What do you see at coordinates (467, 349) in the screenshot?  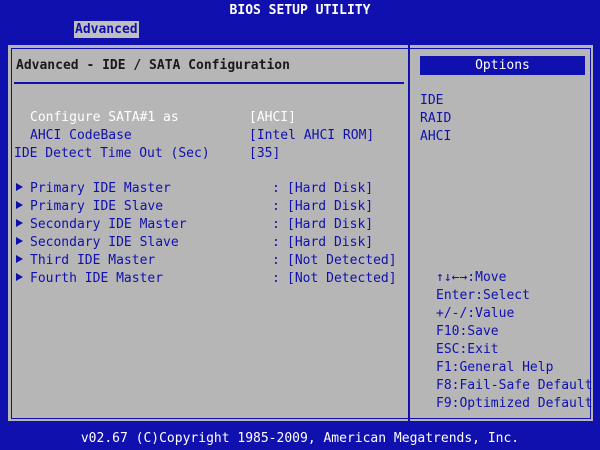 I see `help-exit: ESC:Exit` at bounding box center [467, 349].